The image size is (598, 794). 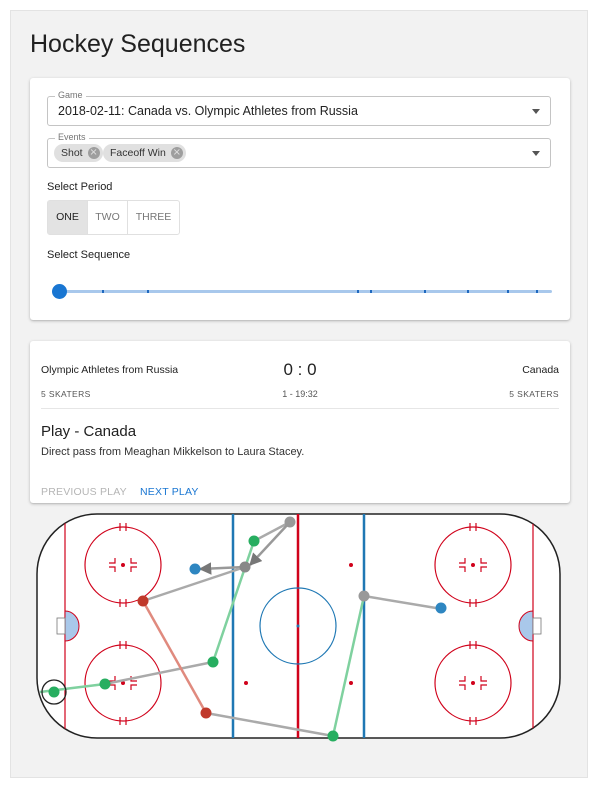 What do you see at coordinates (300, 394) in the screenshot?
I see `game-clock: 1 - 19:32` at bounding box center [300, 394].